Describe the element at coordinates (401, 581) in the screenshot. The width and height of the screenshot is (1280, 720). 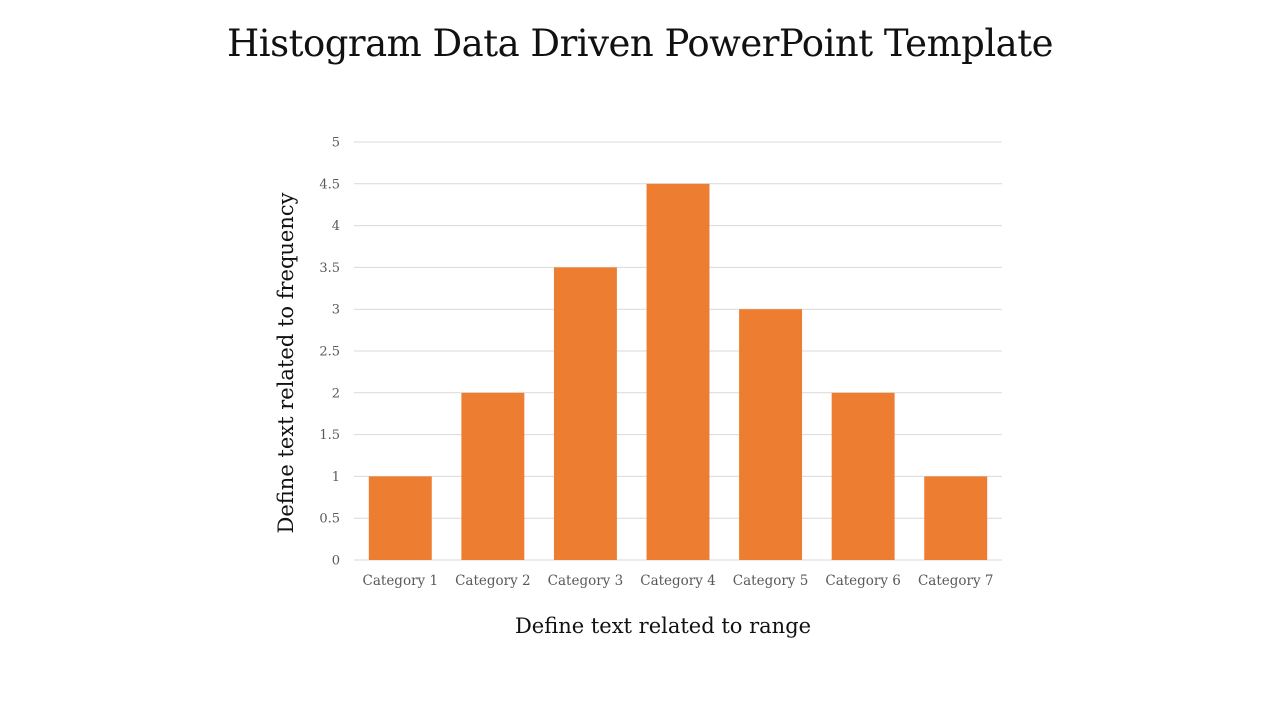
I see `x-tick-label: Category 1` at that location.